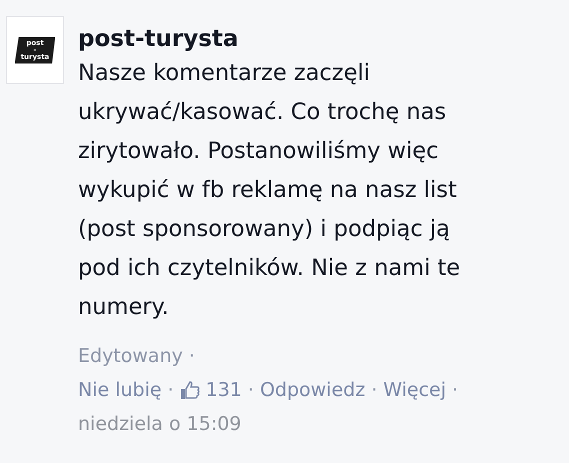  What do you see at coordinates (160, 424) in the screenshot?
I see `timestamp: niedziela o 15:09` at bounding box center [160, 424].